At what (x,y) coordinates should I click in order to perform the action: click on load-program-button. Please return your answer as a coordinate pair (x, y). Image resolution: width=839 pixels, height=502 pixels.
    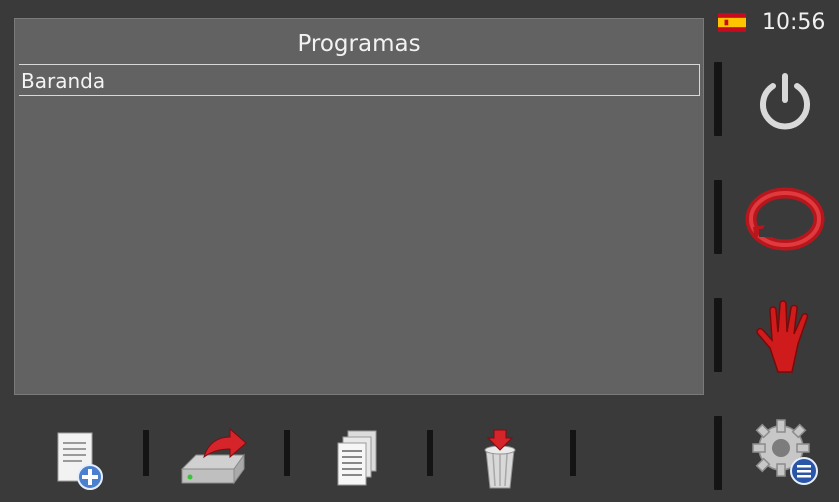
    Looking at the image, I should click on (214, 459).